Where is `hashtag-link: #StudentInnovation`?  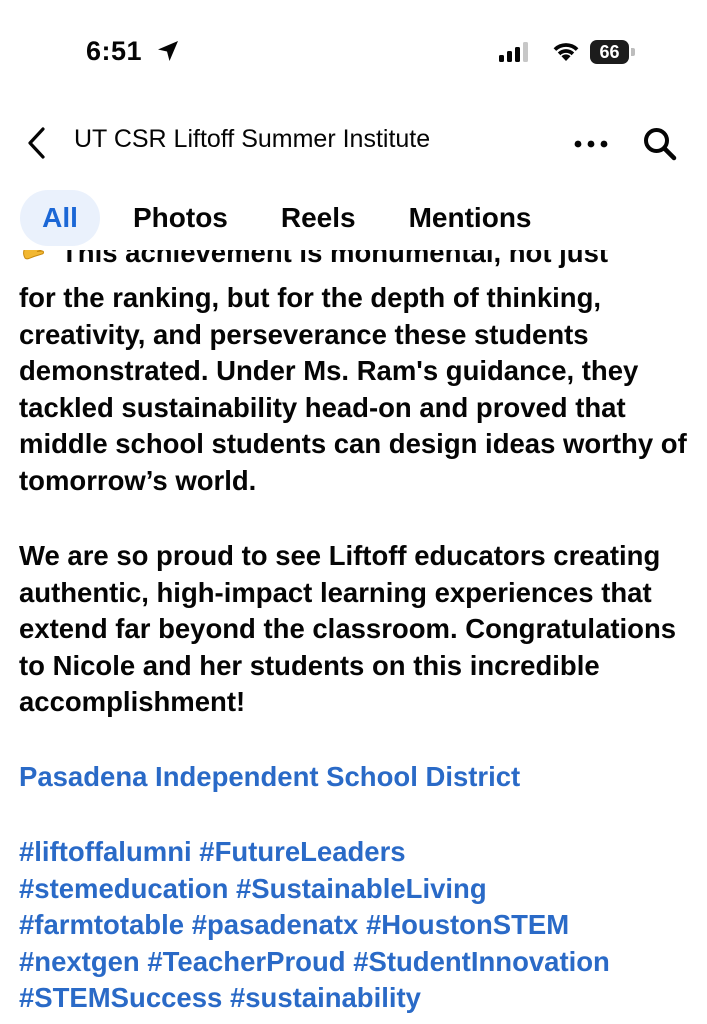 hashtag-link: #StudentInnovation is located at coordinates (481, 961).